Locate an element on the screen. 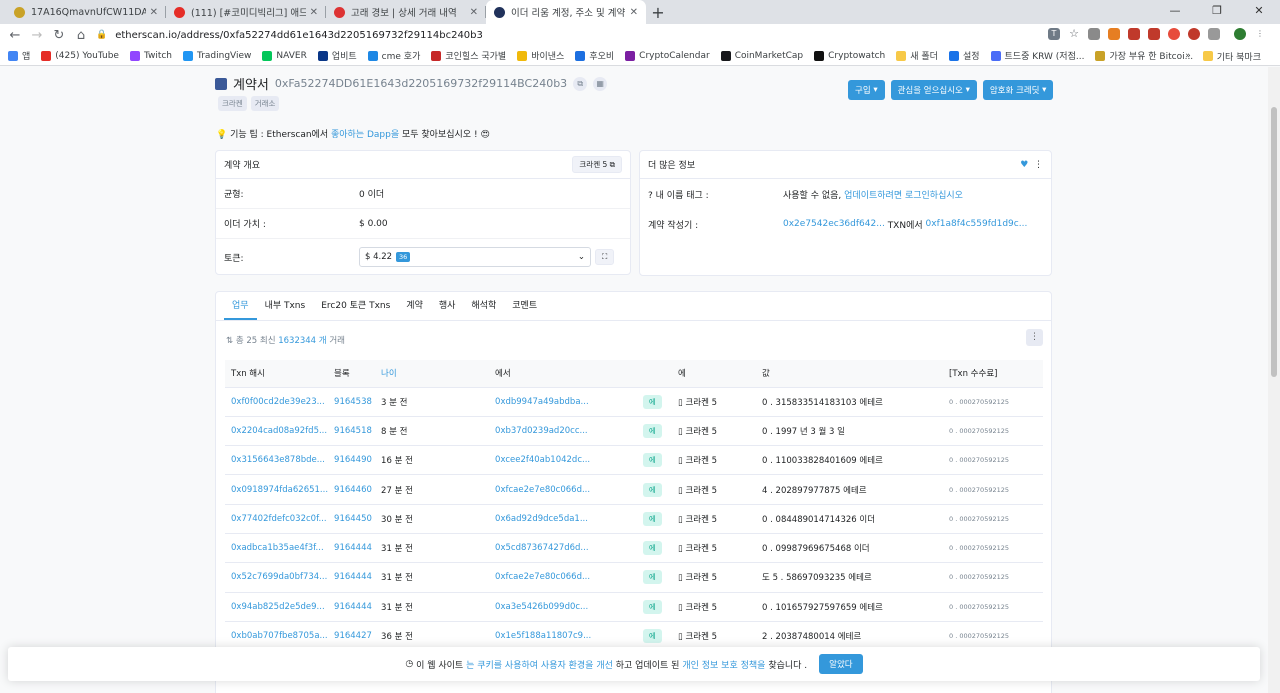  bookmark-item: 바이낸스 is located at coordinates (540, 55).